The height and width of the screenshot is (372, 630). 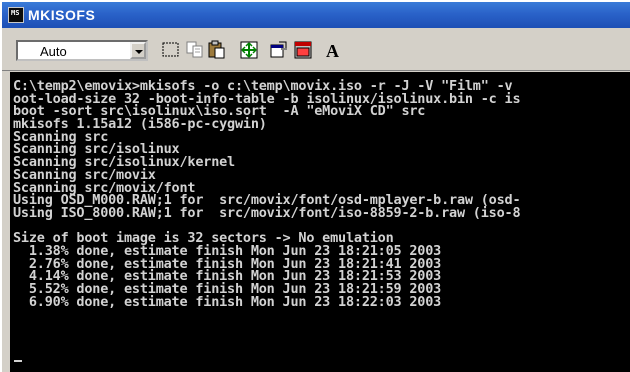 I want to click on properties-button, so click(x=278, y=49).